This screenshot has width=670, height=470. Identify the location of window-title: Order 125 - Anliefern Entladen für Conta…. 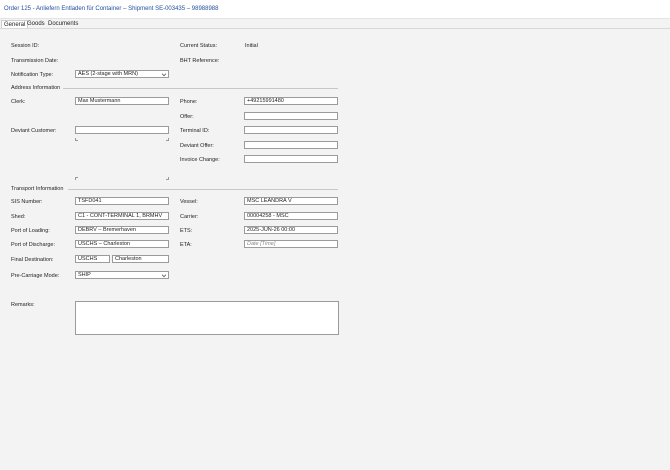
(111, 9).